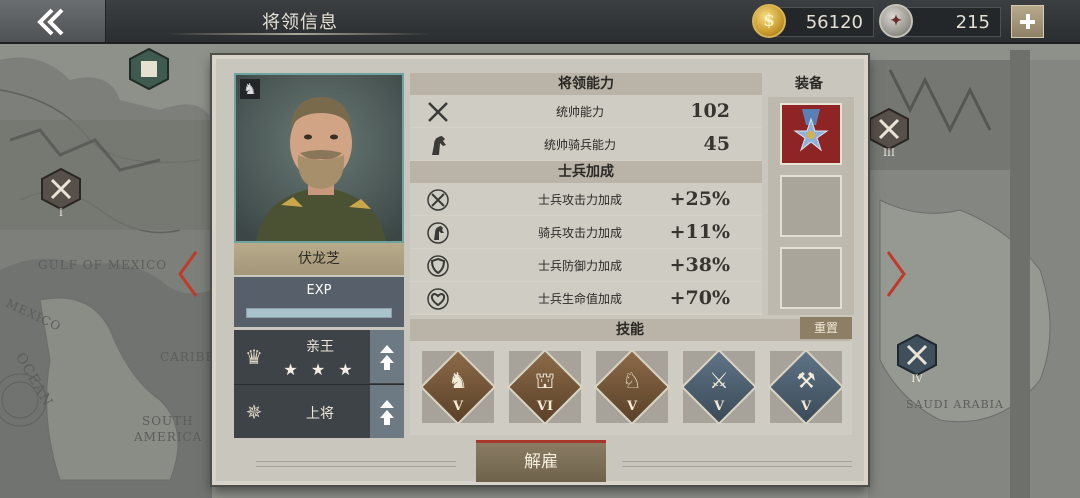 The width and height of the screenshot is (1080, 498). Describe the element at coordinates (61, 213) in the screenshot. I see `marker-level: I` at that location.